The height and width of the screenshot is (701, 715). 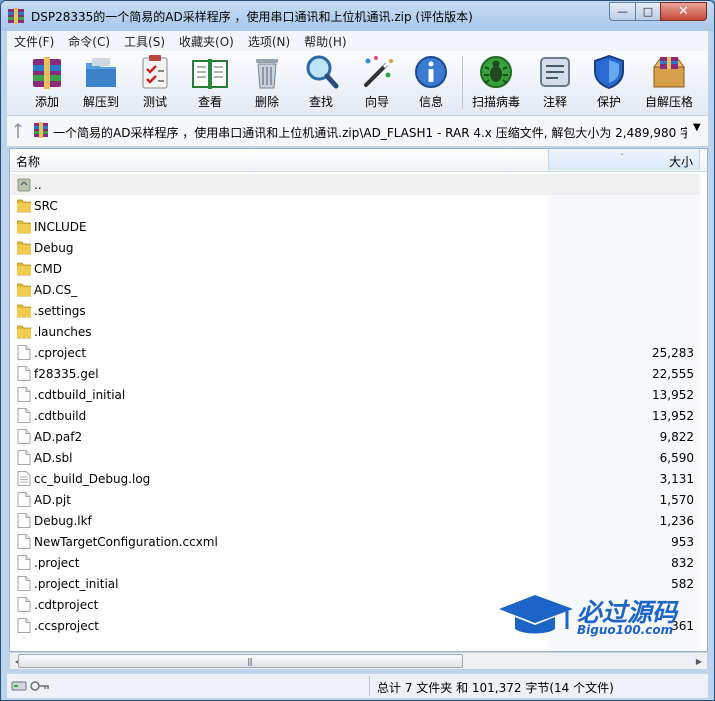 What do you see at coordinates (66, 605) in the screenshot?
I see `file-name: .cdtproject` at bounding box center [66, 605].